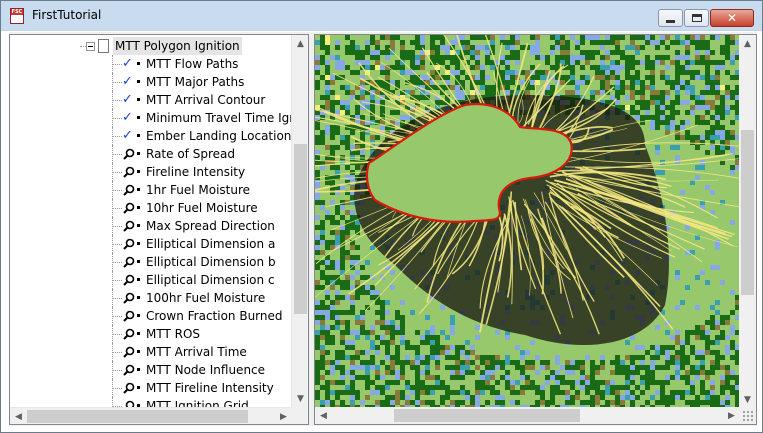 The image size is (763, 433). Describe the element at coordinates (732, 18) in the screenshot. I see `close-button: ✕` at that location.